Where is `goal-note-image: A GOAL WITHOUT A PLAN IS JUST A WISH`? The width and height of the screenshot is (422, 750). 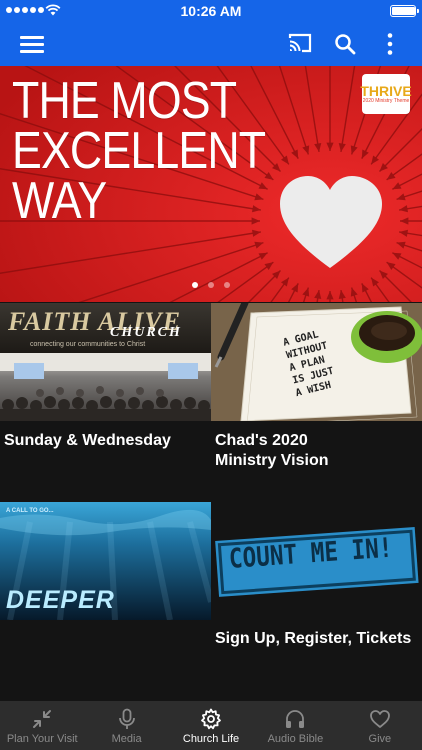
goal-note-image: A GOAL WITHOUT A PLAN IS JUST A WISH is located at coordinates (316, 362).